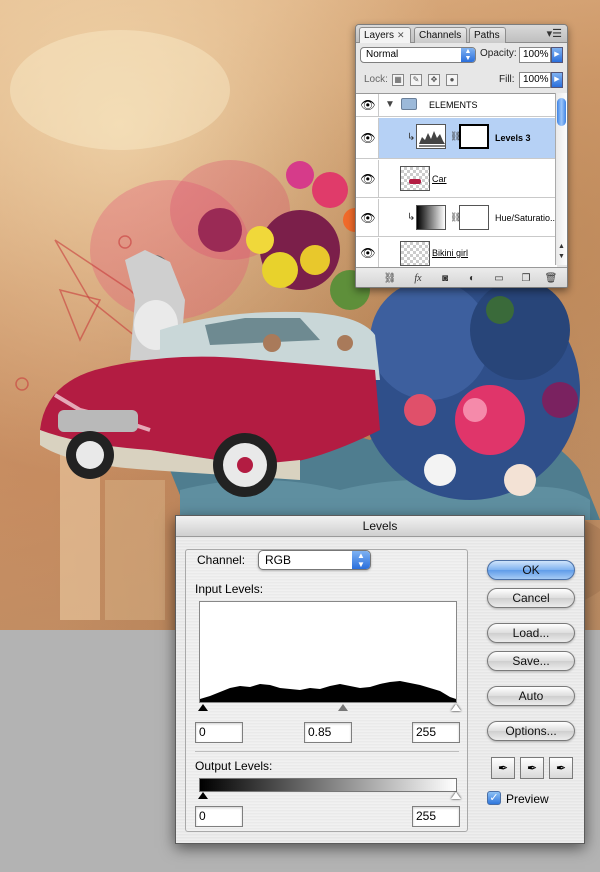 Image resolution: width=600 pixels, height=872 pixels. I want to click on channel-select: RGB ▲ ▼, so click(314, 560).